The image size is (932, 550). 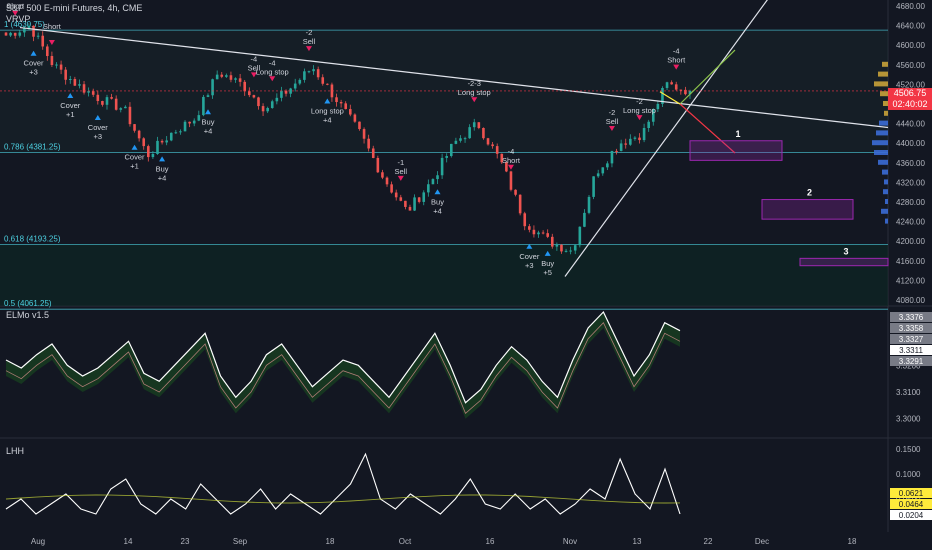 What do you see at coordinates (15, 451) in the screenshot?
I see `lhh-title: LHH` at bounding box center [15, 451].